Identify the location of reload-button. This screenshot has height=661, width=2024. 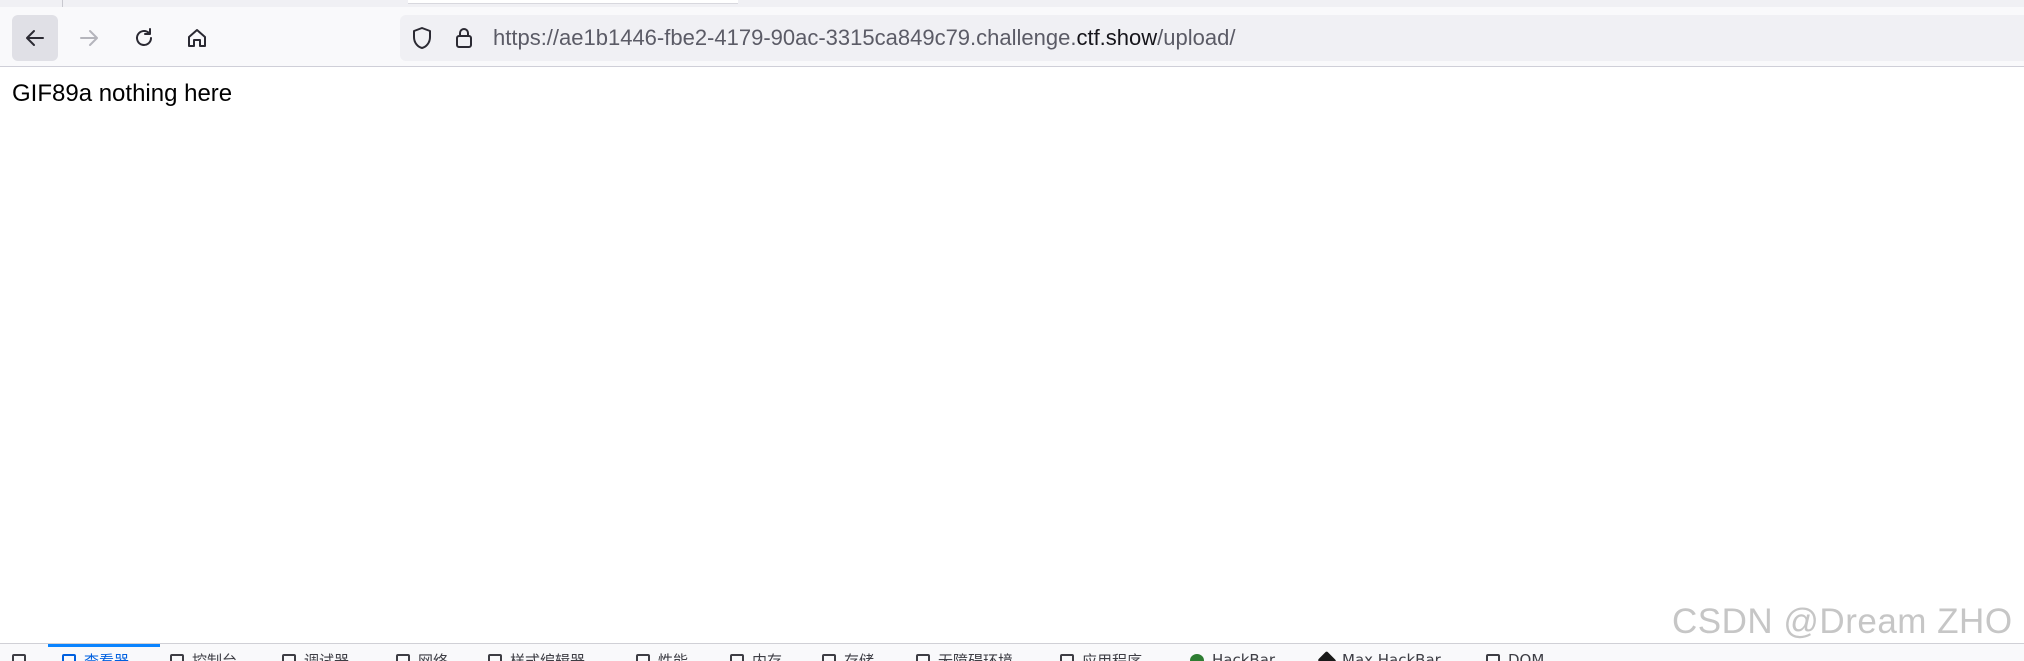
(144, 38).